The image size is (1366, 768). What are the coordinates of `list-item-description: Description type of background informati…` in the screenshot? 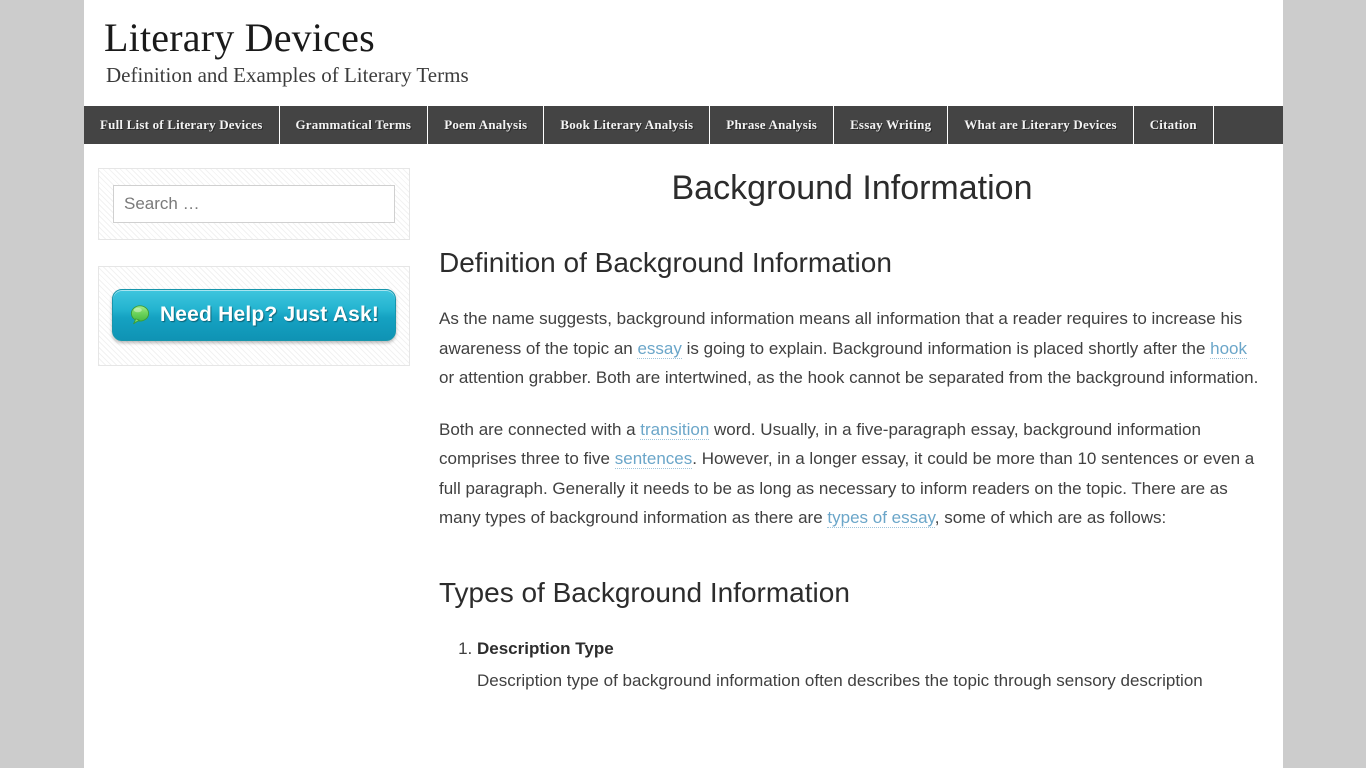 It's located at (840, 681).